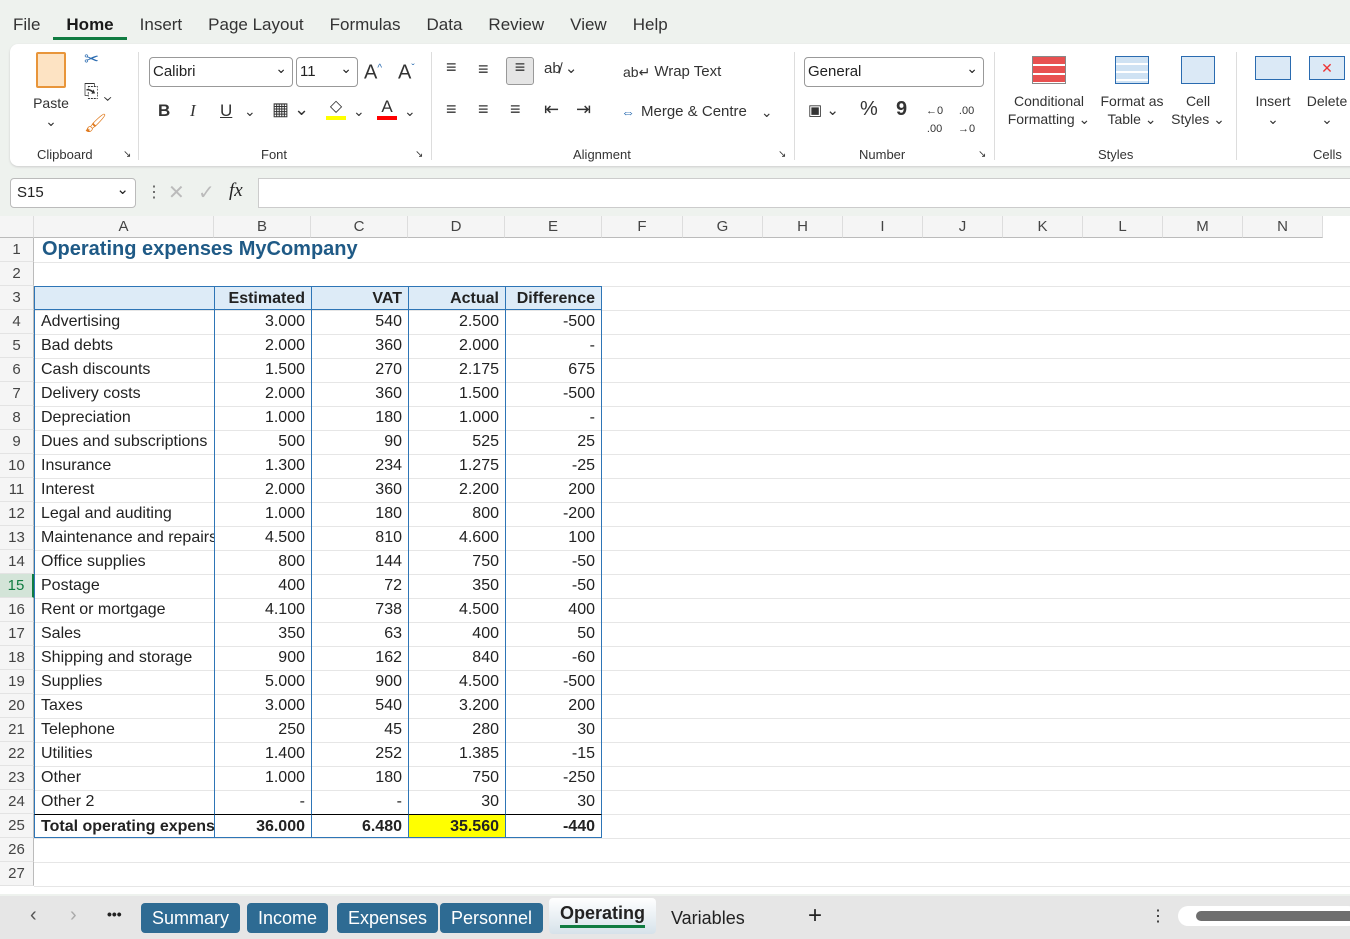  What do you see at coordinates (262, 298) in the screenshot?
I see `table-cell: Estimated` at bounding box center [262, 298].